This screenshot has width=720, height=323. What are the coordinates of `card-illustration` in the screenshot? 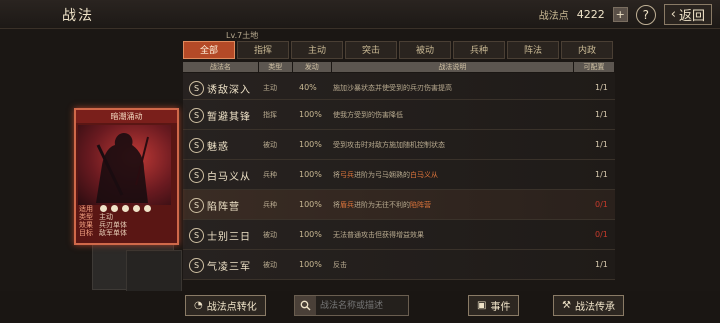 It's located at (124, 165).